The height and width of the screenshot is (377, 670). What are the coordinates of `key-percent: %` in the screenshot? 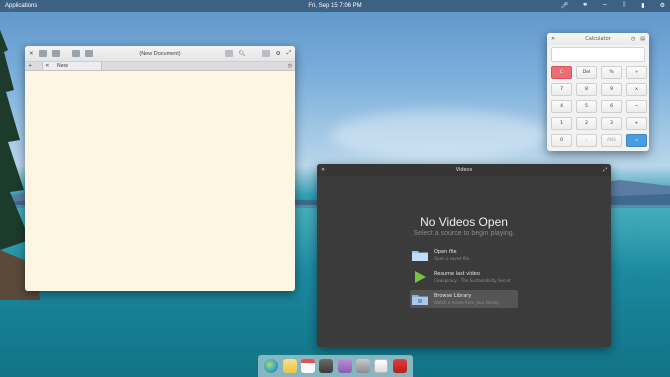 It's located at (611, 72).